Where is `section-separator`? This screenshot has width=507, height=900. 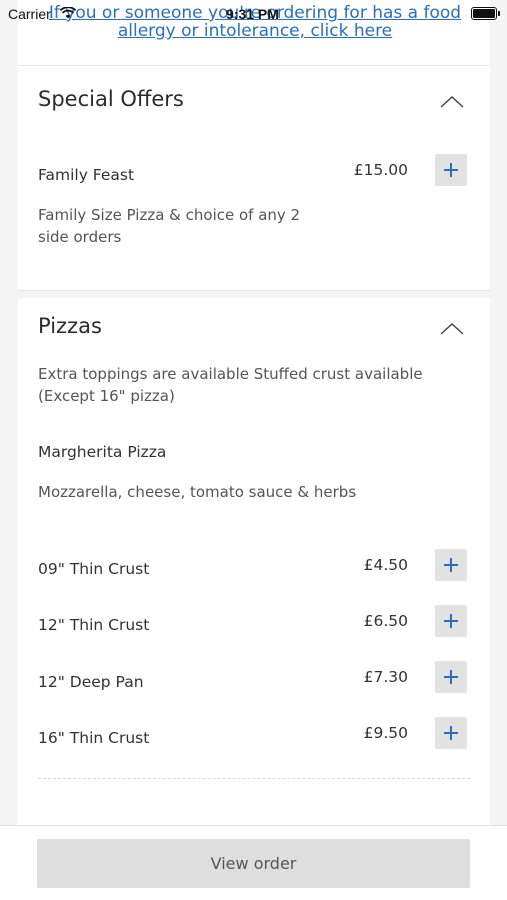 section-separator is located at coordinates (254, 294).